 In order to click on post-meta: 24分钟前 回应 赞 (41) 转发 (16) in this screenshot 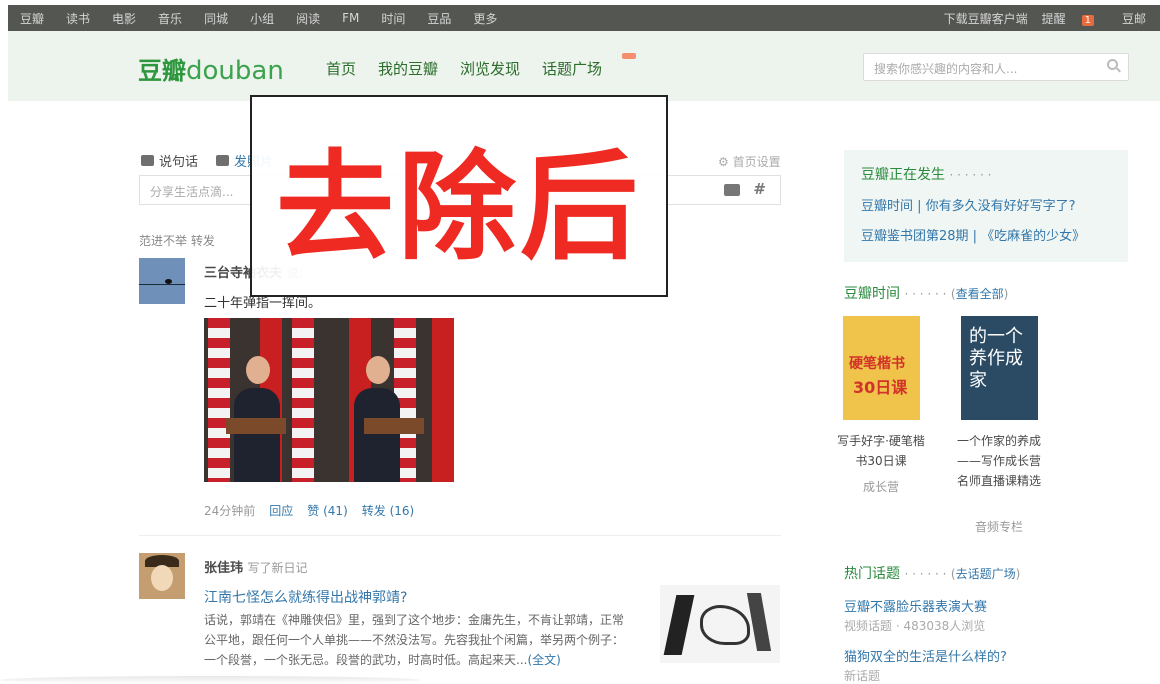, I will do `click(316, 510)`.